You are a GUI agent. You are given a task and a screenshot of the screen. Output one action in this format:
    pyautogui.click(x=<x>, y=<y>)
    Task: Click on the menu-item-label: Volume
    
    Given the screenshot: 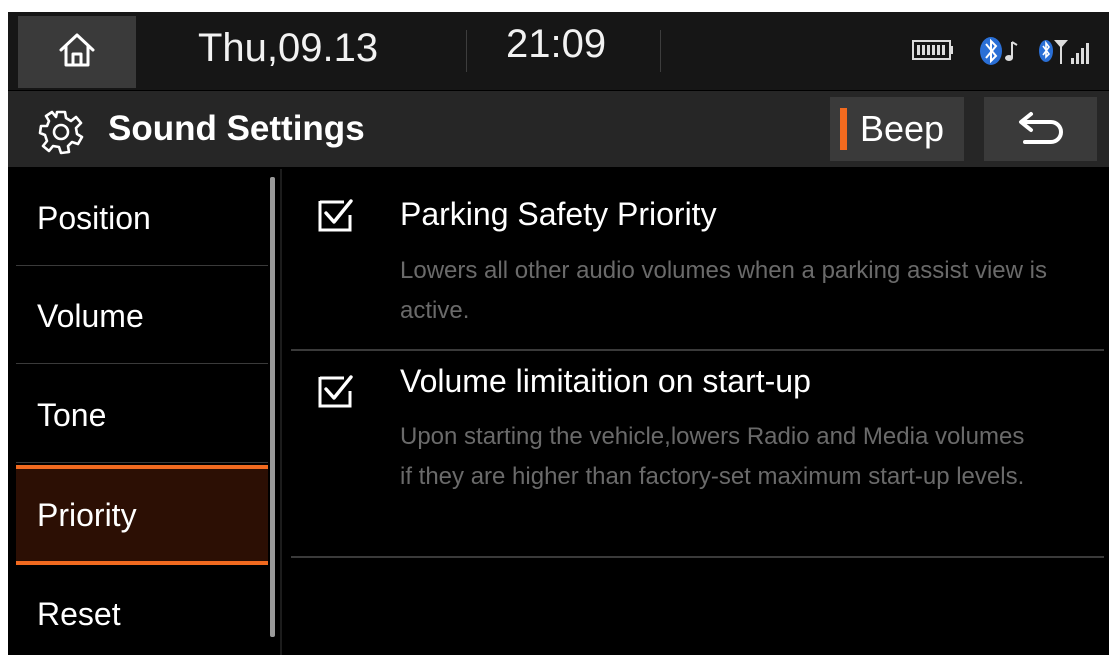 What is the action you would take?
    pyautogui.click(x=90, y=316)
    